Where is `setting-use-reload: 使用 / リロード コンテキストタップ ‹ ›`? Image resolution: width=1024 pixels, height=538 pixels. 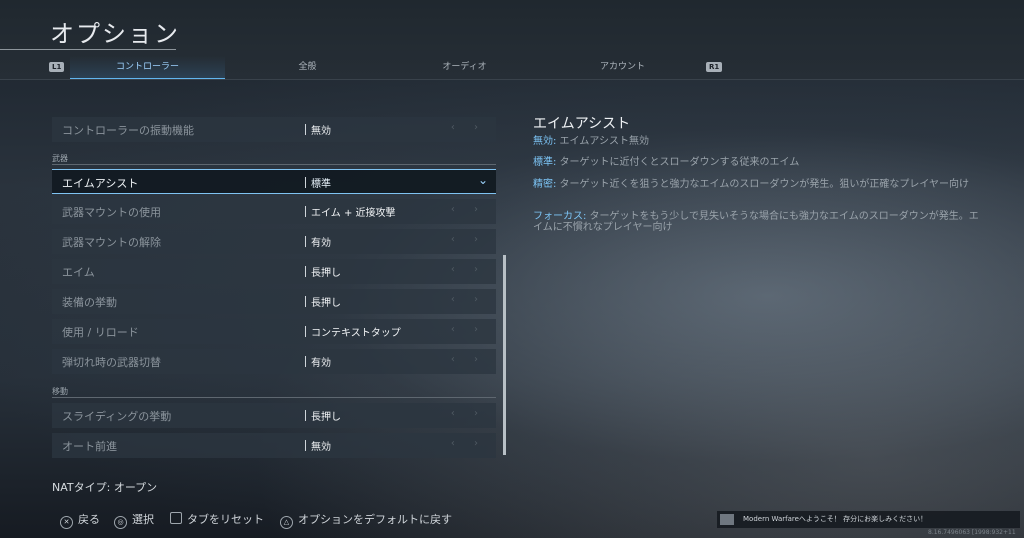 setting-use-reload: 使用 / リロード コンテキストタップ ‹ › is located at coordinates (274, 331).